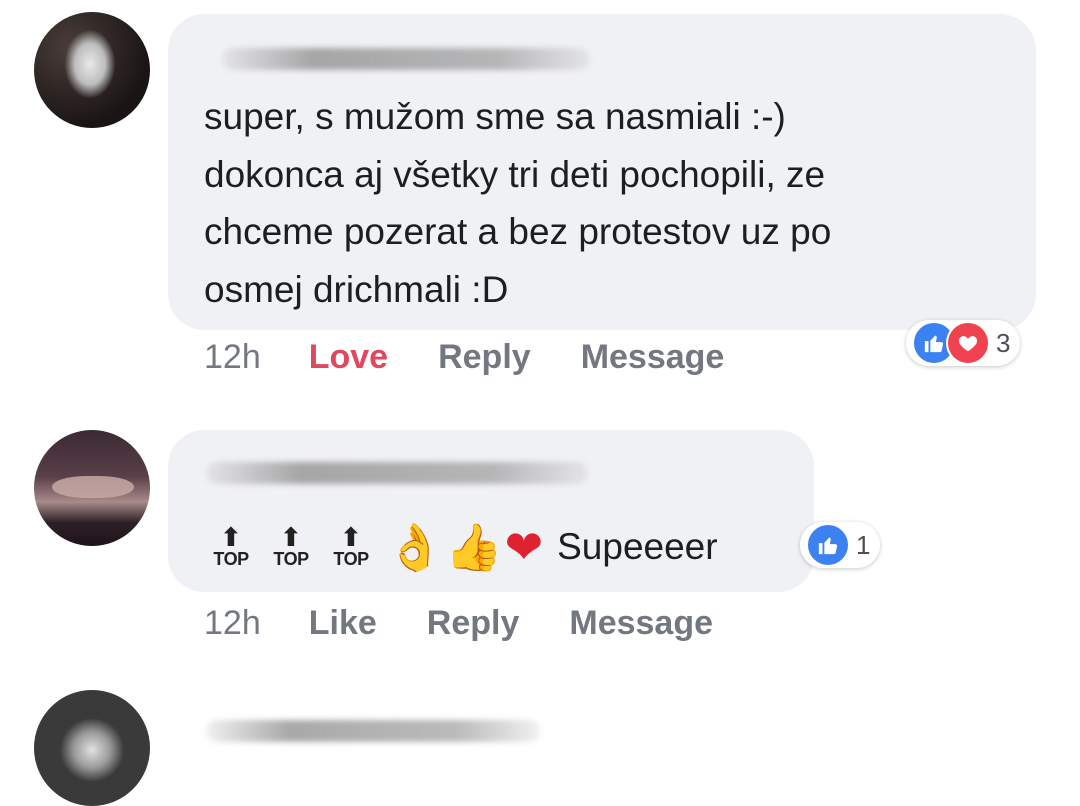 The height and width of the screenshot is (806, 1080). I want to click on ok-hand-icon: 👌, so click(415, 547).